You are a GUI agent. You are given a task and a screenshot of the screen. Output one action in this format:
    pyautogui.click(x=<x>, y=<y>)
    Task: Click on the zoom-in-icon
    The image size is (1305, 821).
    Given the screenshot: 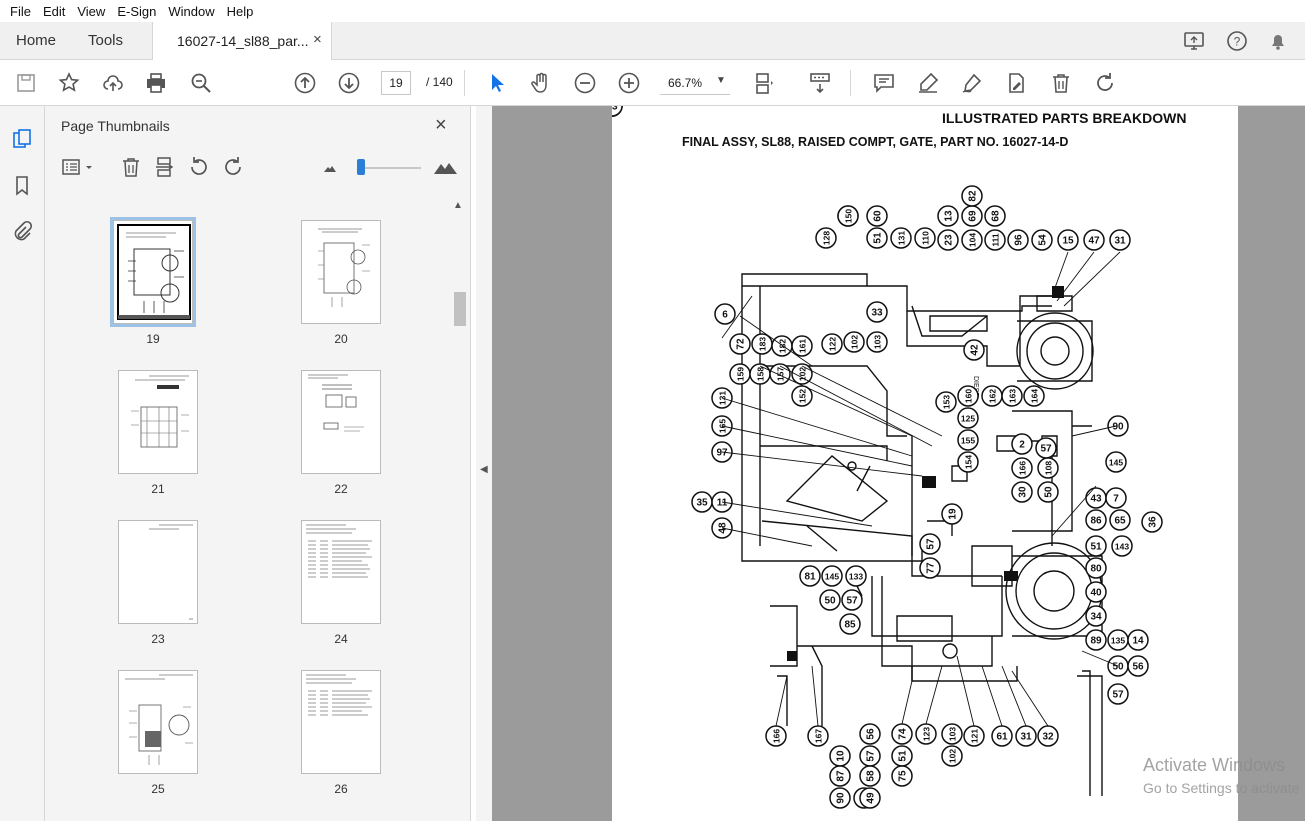 What is the action you would take?
    pyautogui.click(x=629, y=83)
    